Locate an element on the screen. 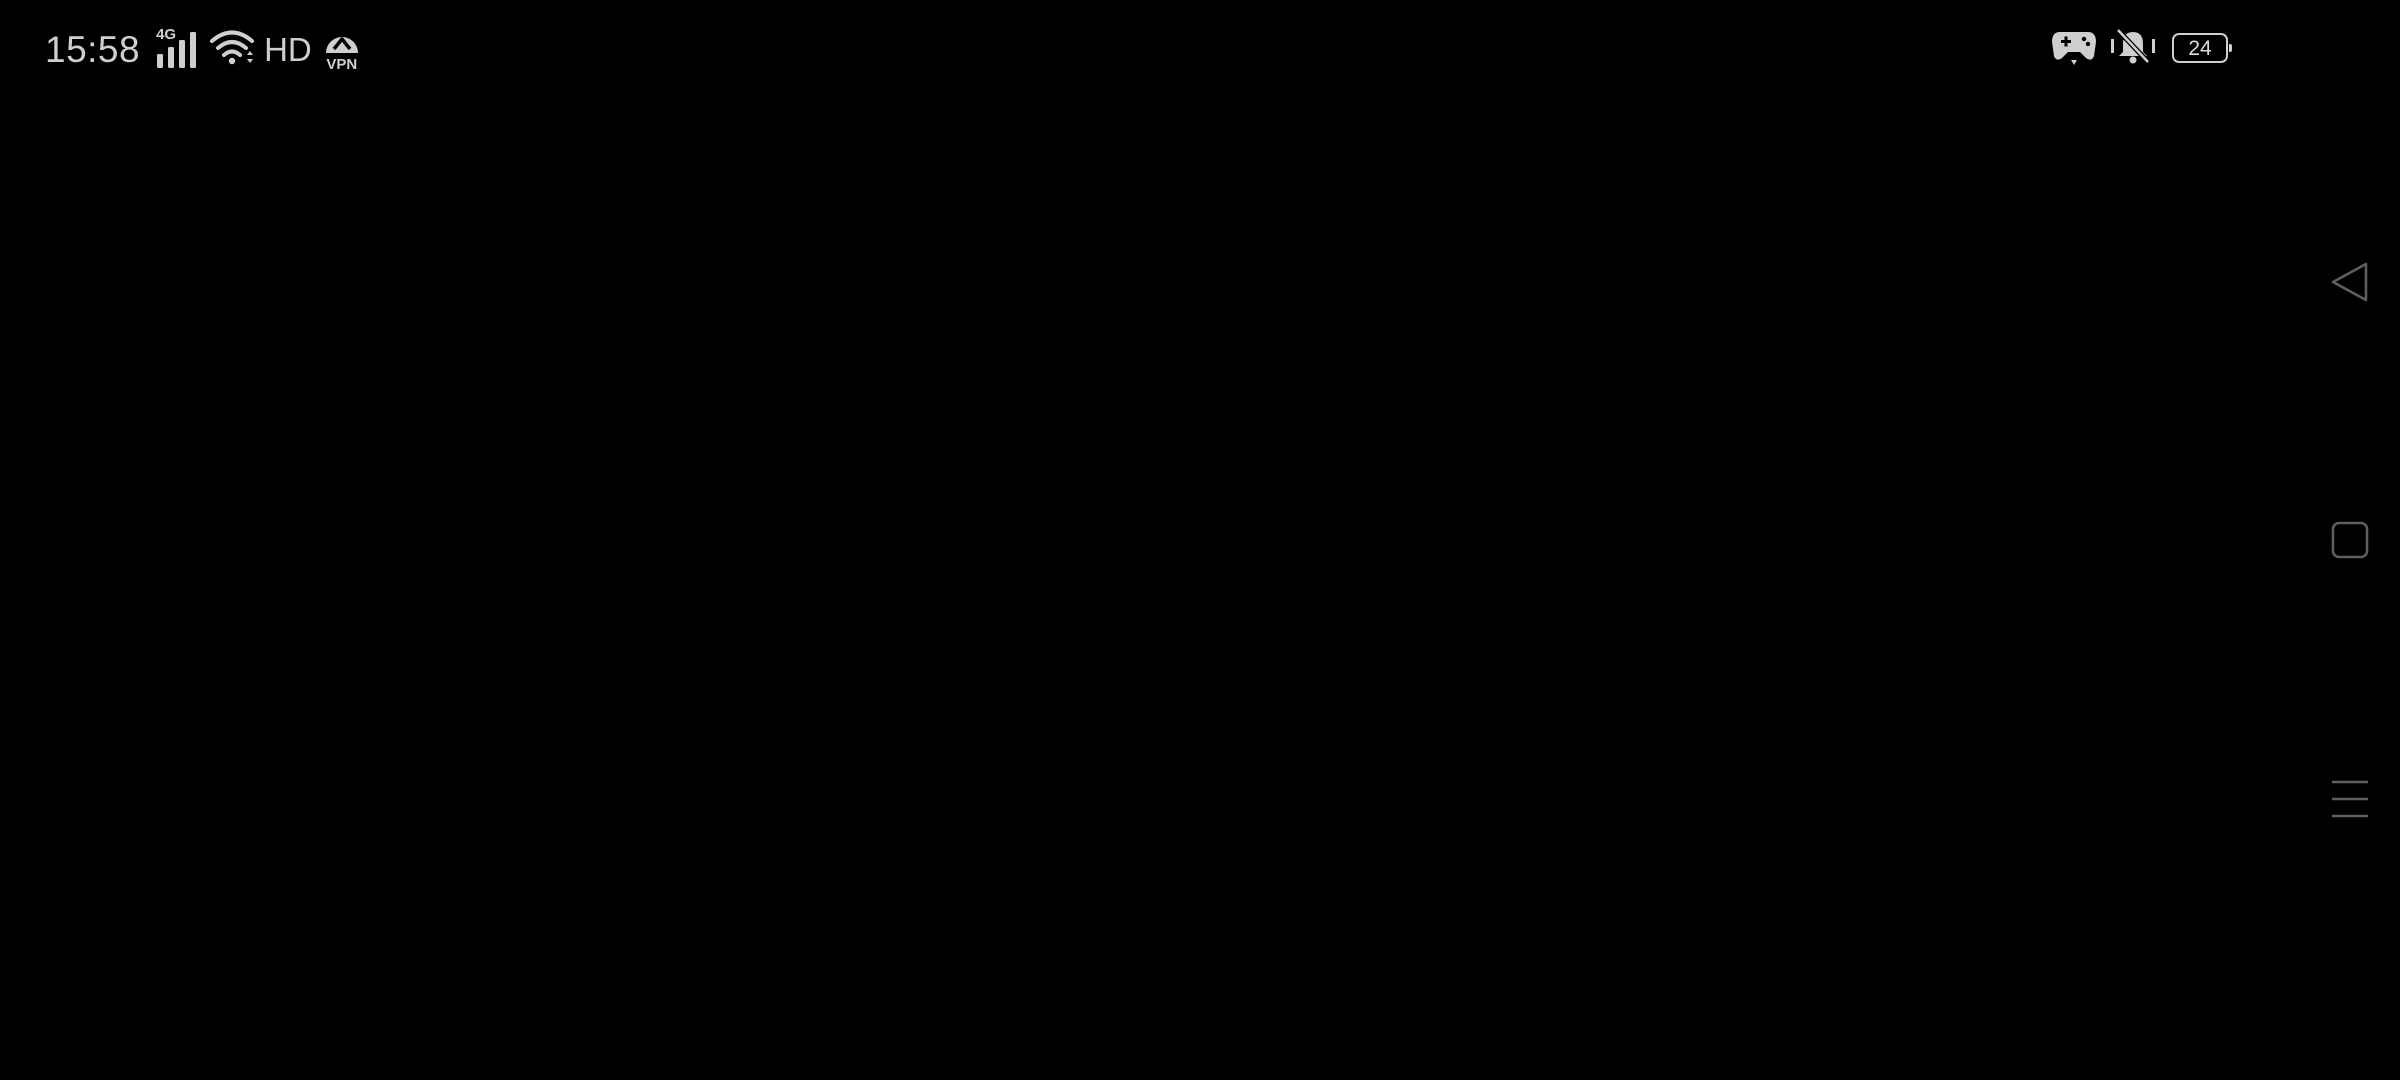 This screenshot has width=2400, height=1080. recents-button is located at coordinates (2350, 799).